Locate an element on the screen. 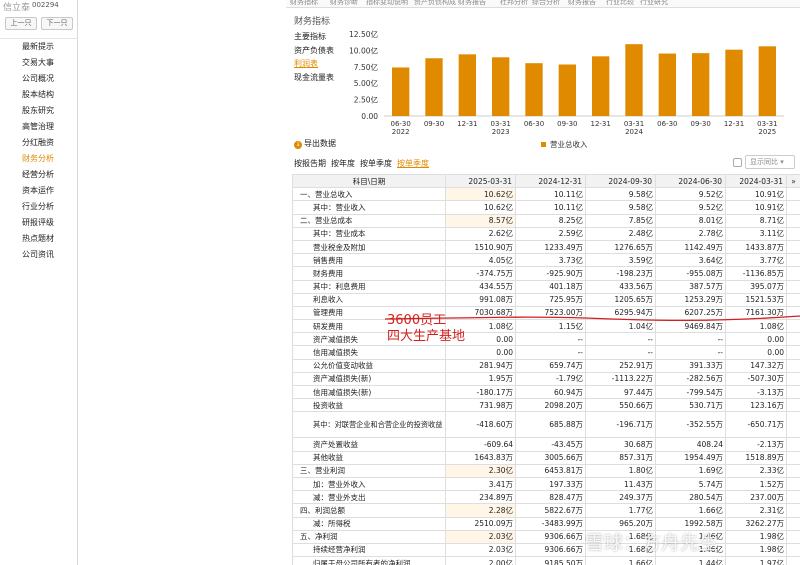  value-cell: 6453.81万 is located at coordinates (550, 470).